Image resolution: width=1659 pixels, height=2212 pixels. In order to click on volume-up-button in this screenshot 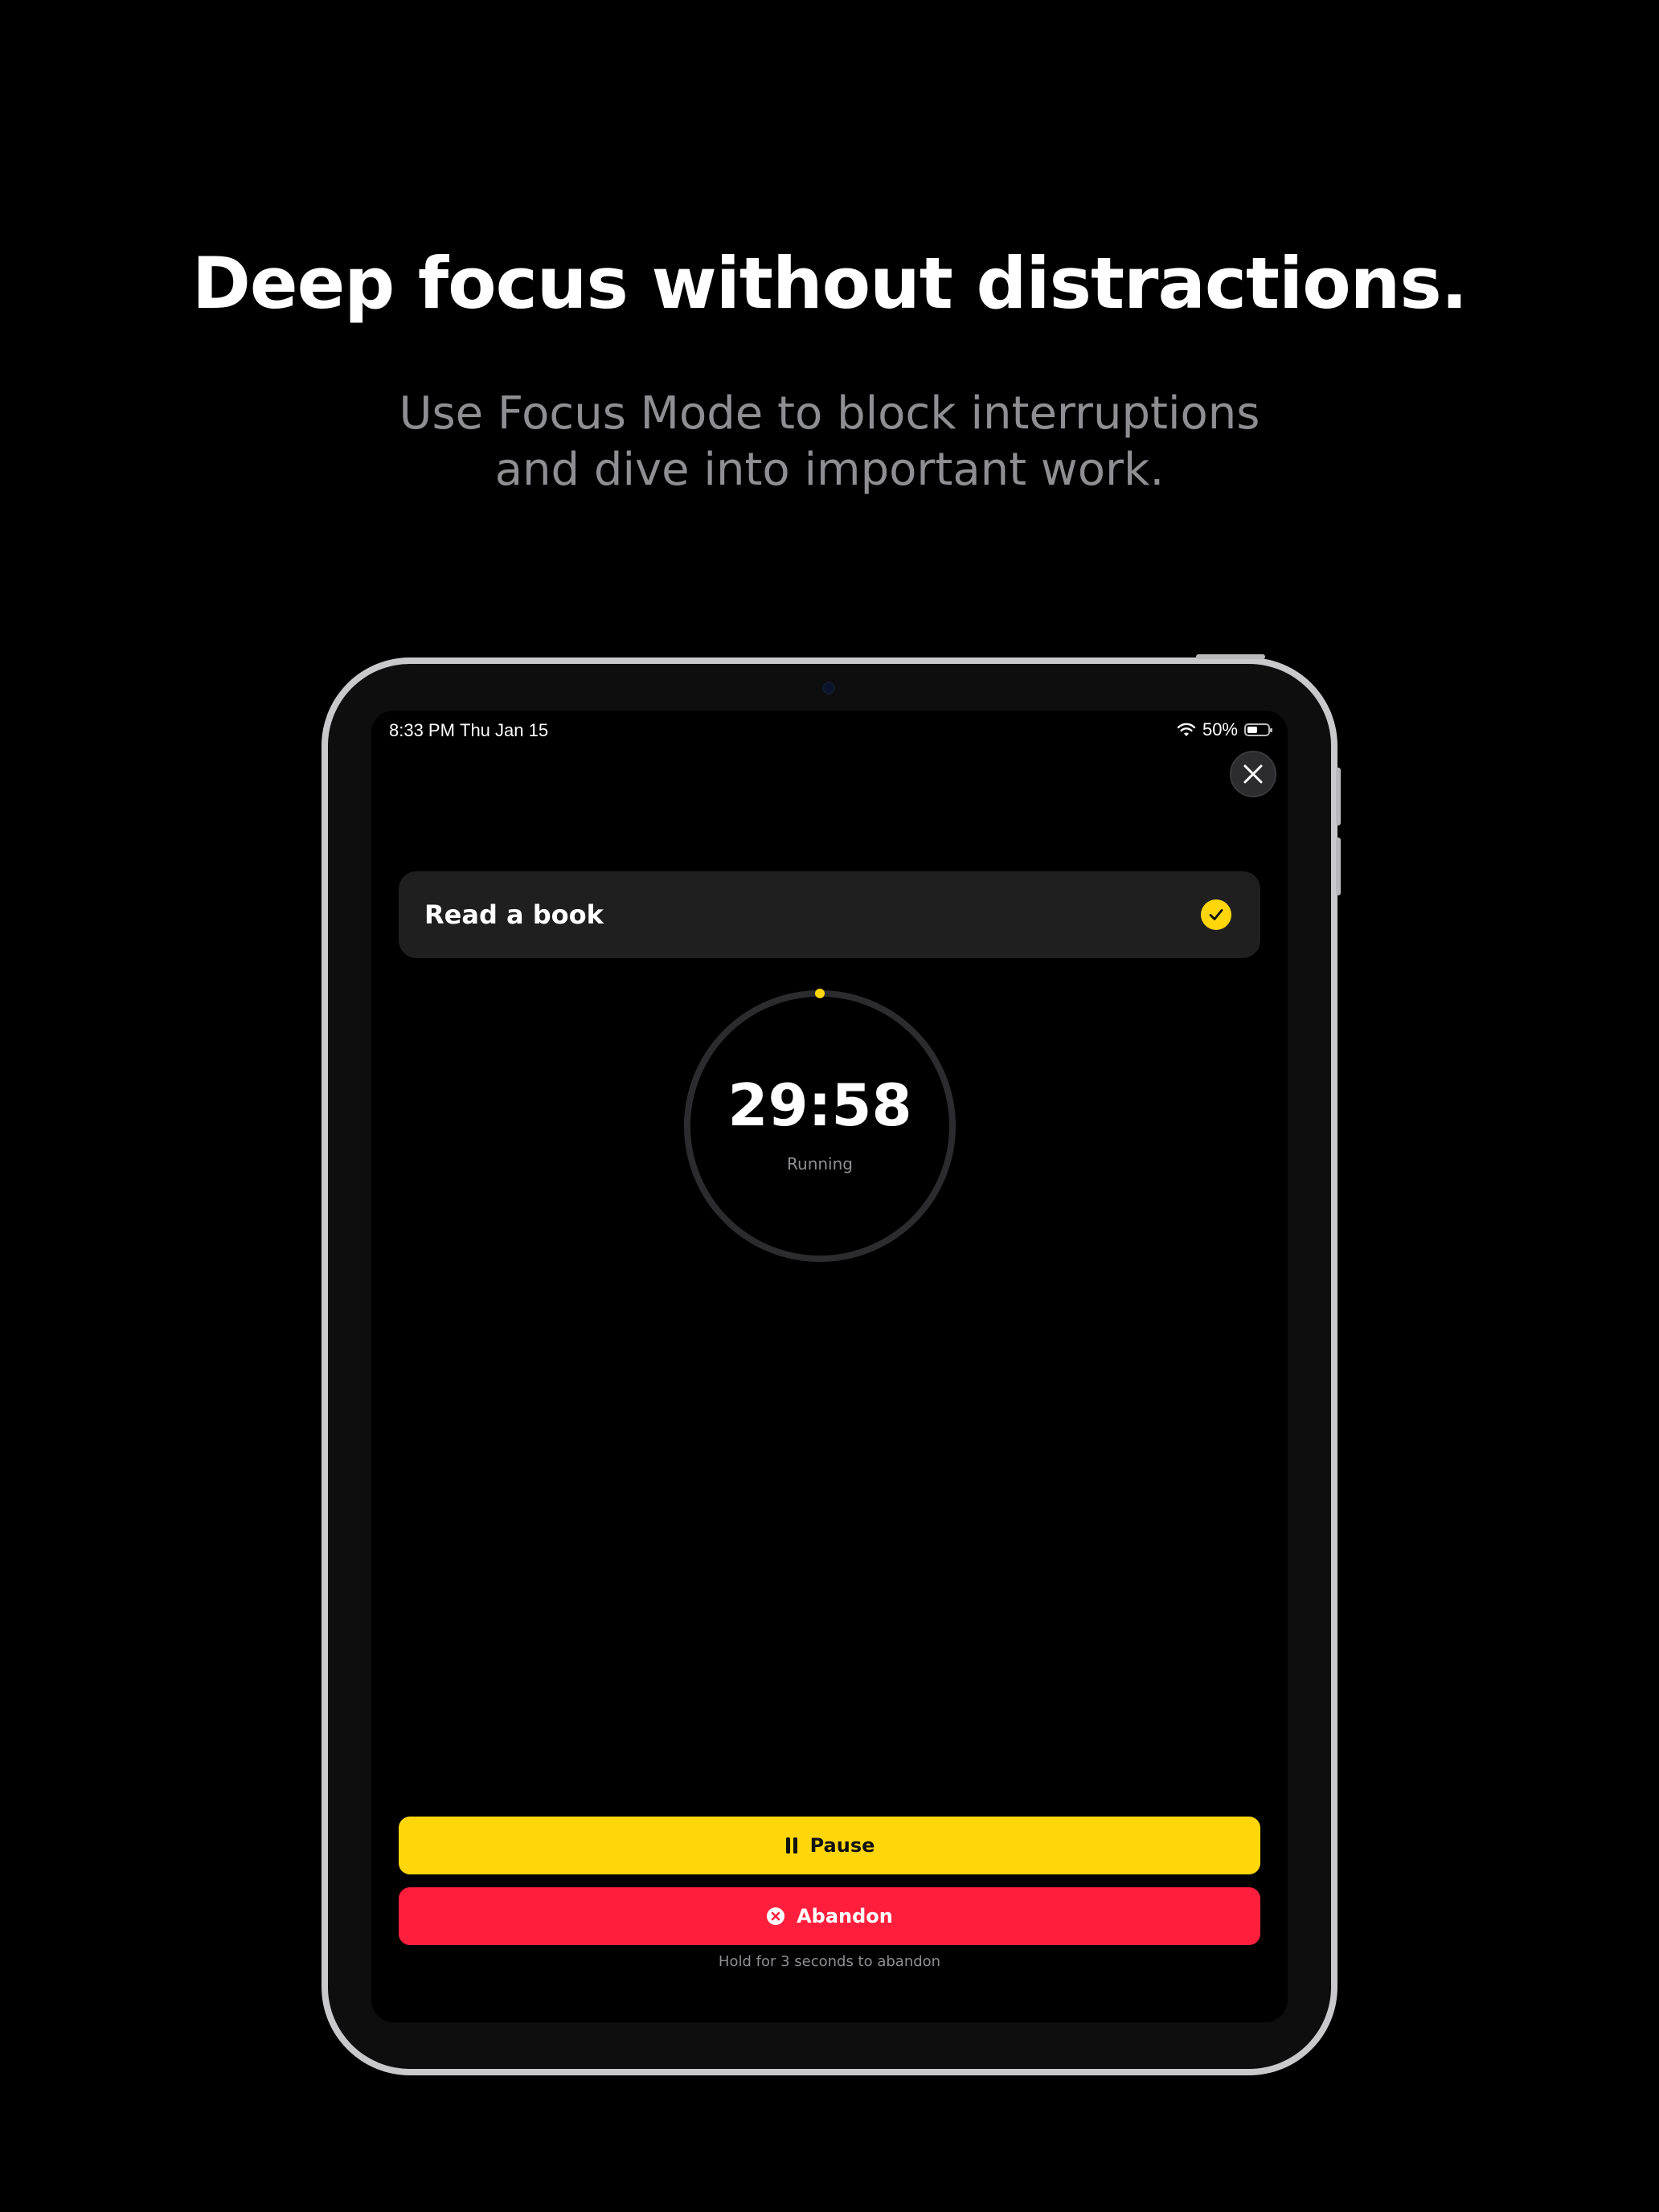, I will do `click(1338, 796)`.